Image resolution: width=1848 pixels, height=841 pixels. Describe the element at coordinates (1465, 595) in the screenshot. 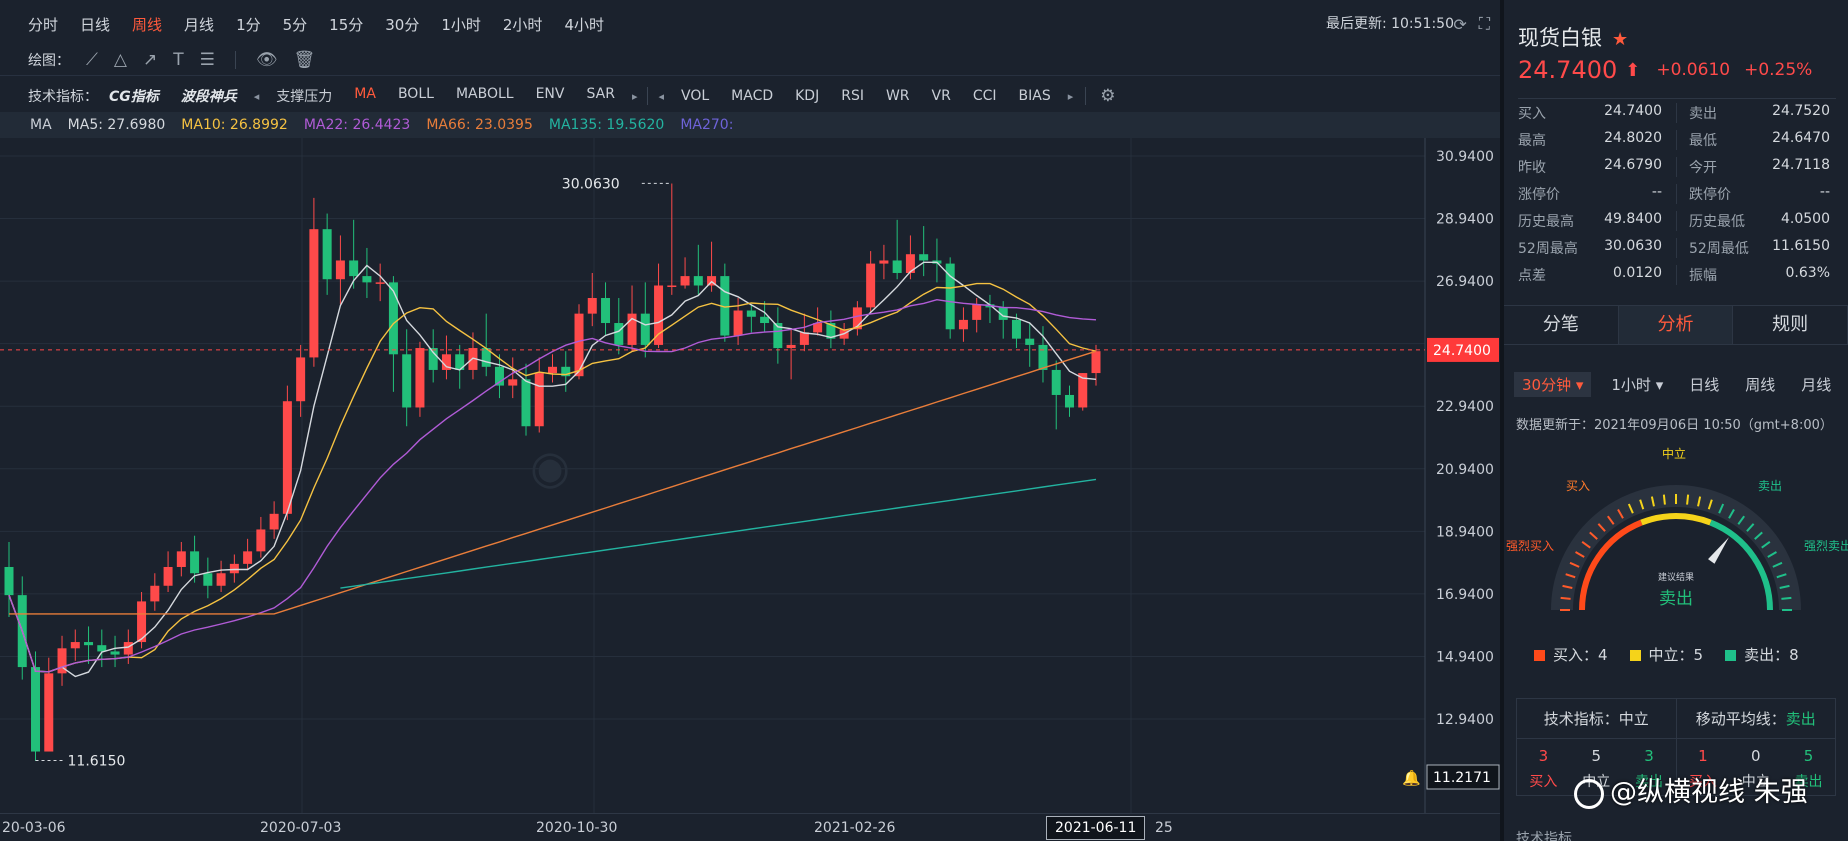

I see `y-tick-label: 16.9400` at that location.